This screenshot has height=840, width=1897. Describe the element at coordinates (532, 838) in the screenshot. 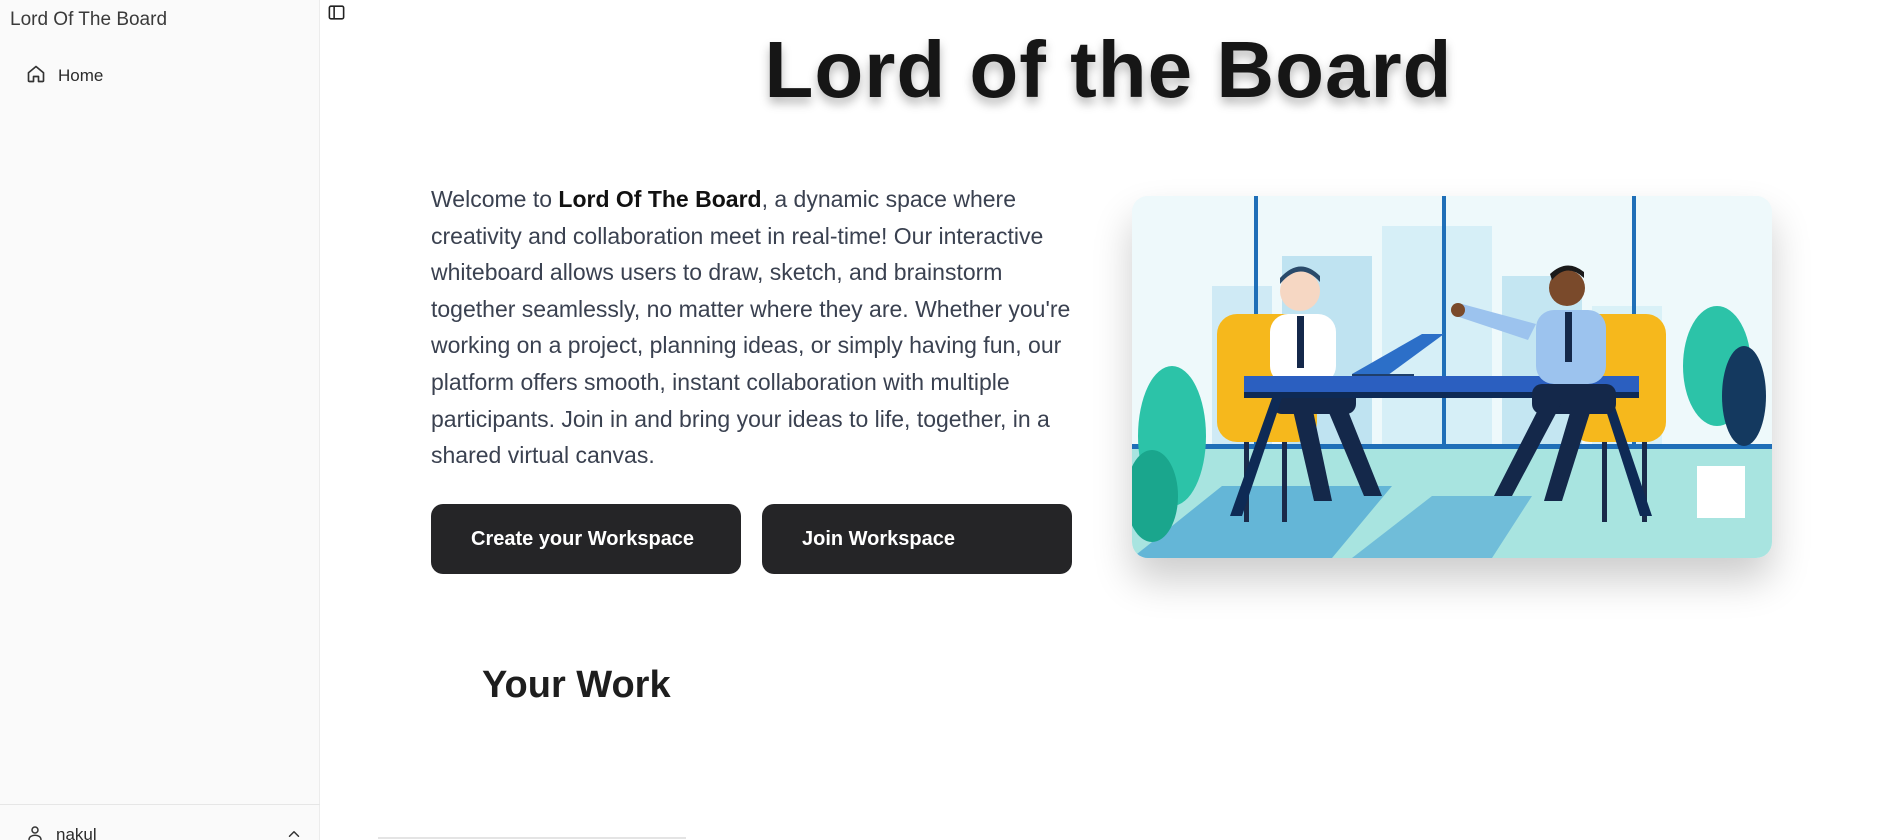

I see `work-card-edge` at that location.